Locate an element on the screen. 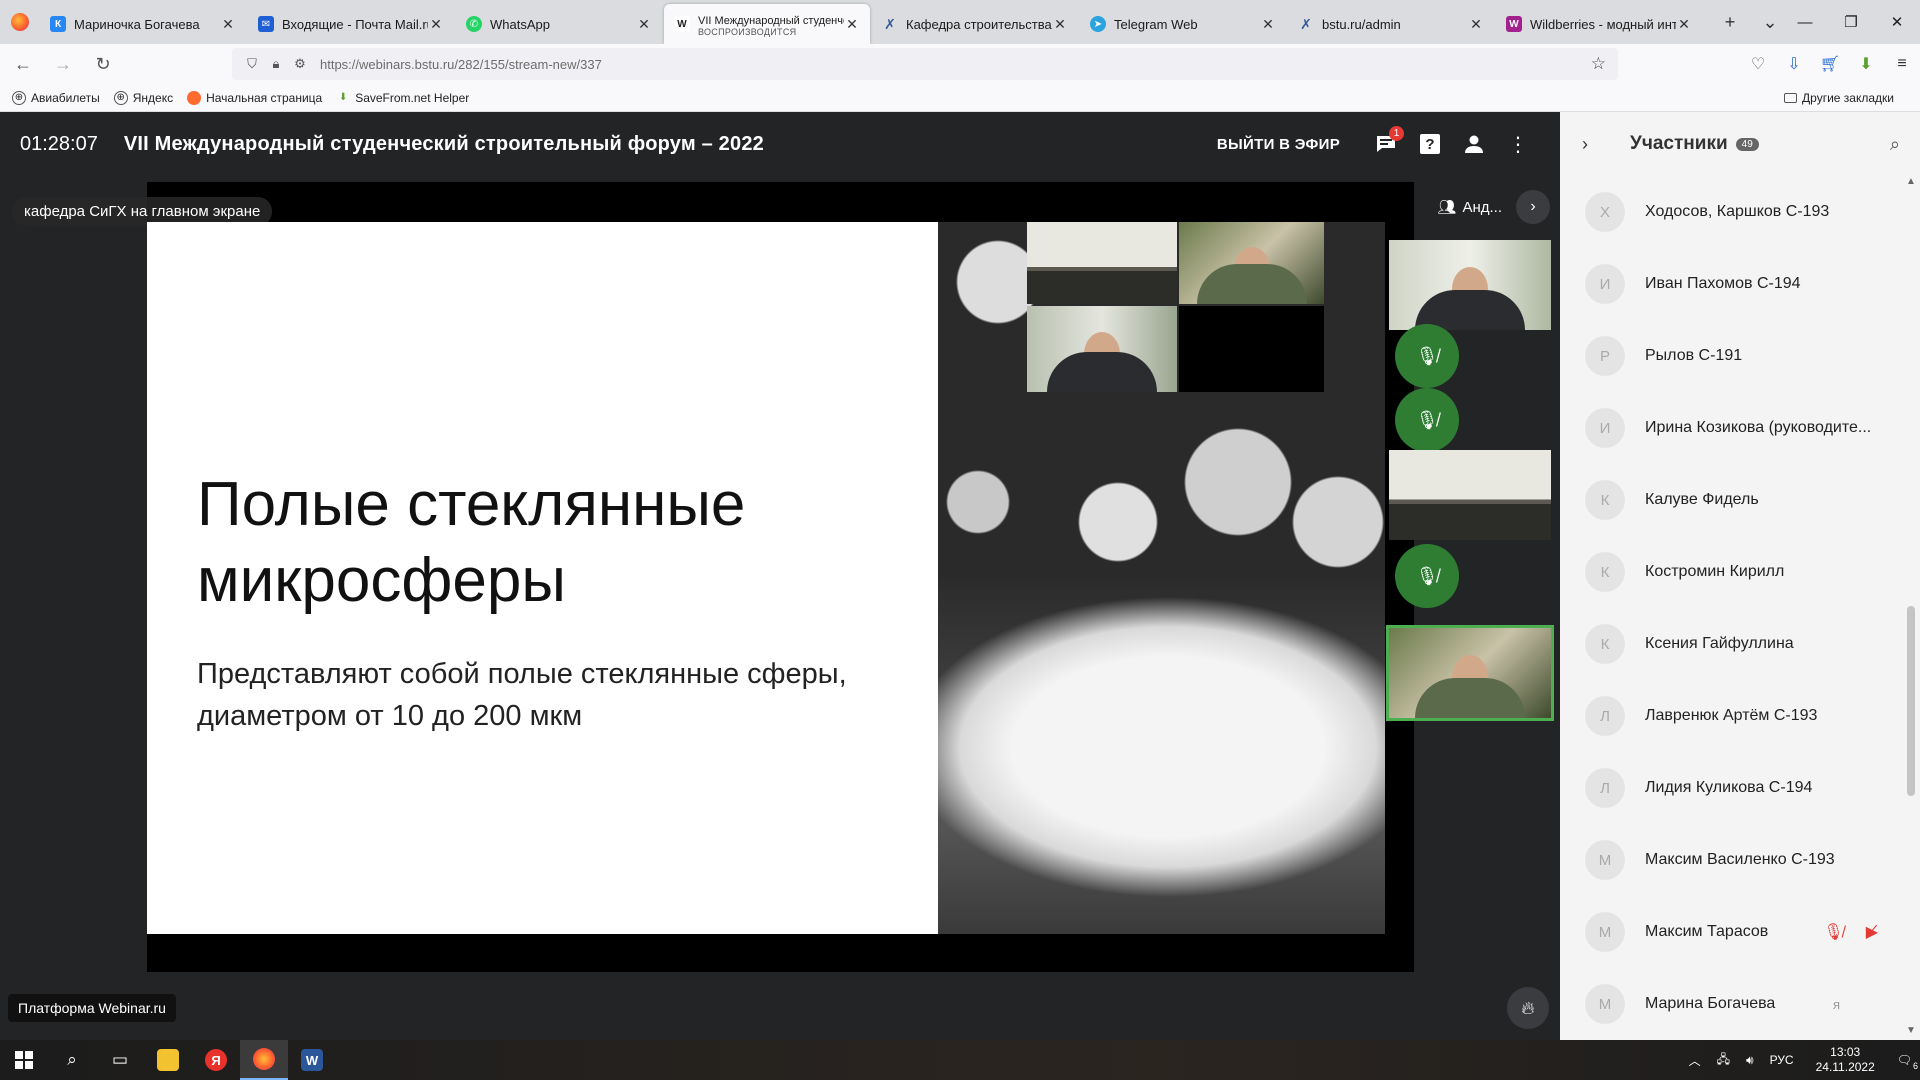  powder-image is located at coordinates (1161, 755).